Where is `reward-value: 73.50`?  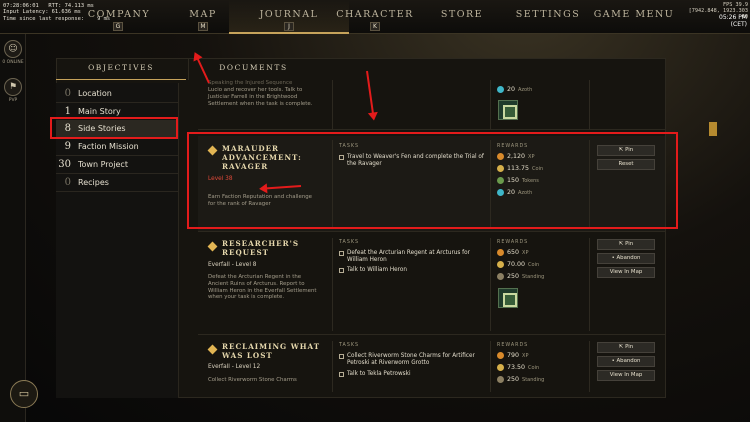 reward-value: 73.50 is located at coordinates (516, 367).